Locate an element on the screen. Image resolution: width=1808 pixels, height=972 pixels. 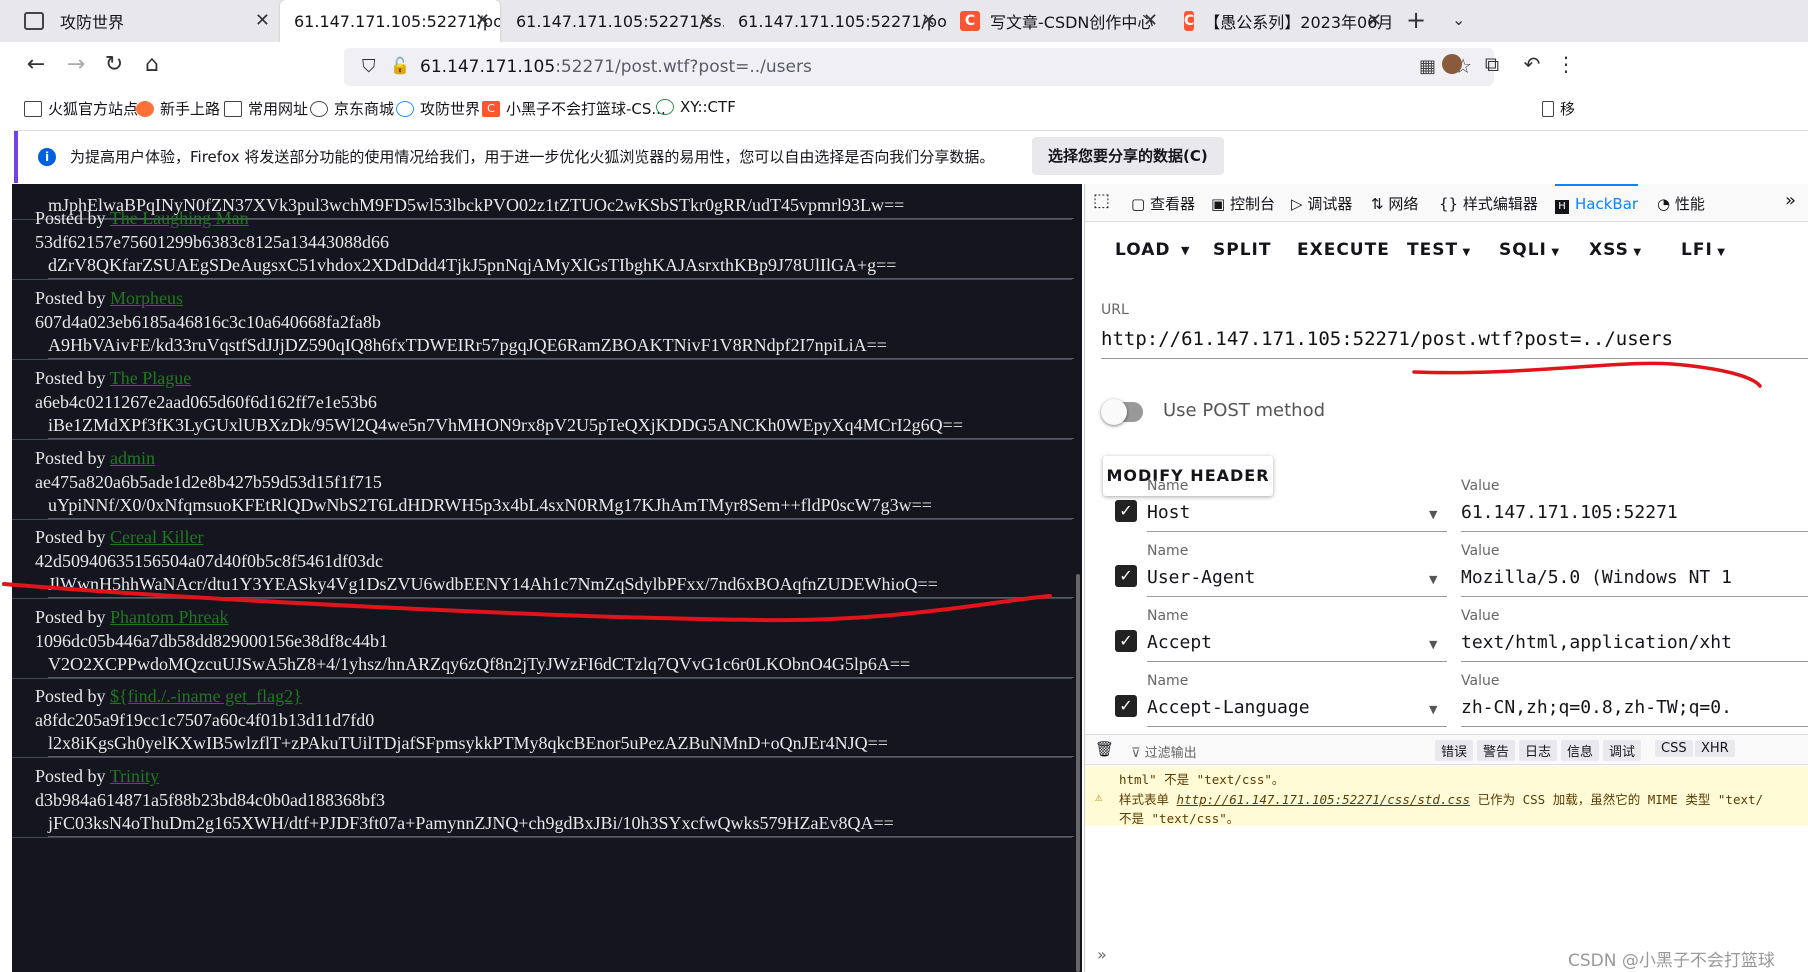
bookmark-xyctf: XY::CTF is located at coordinates (696, 107).